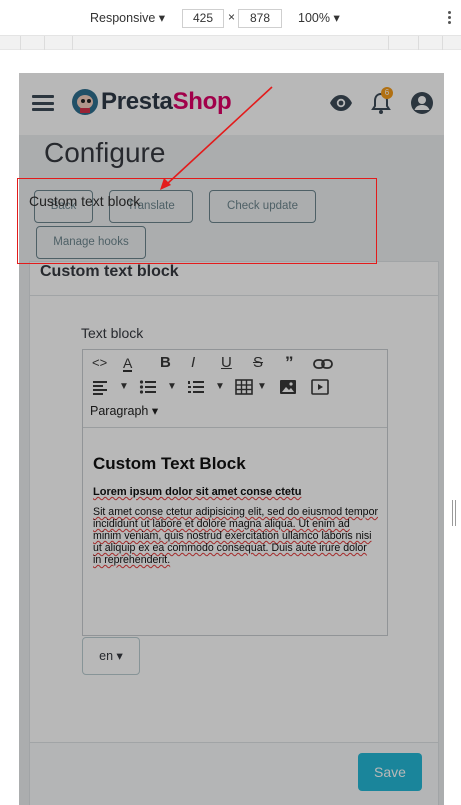  What do you see at coordinates (197, 492) in the screenshot?
I see `content-subheading: Lorem ipsum dolor sit amet conse ctetu` at bounding box center [197, 492].